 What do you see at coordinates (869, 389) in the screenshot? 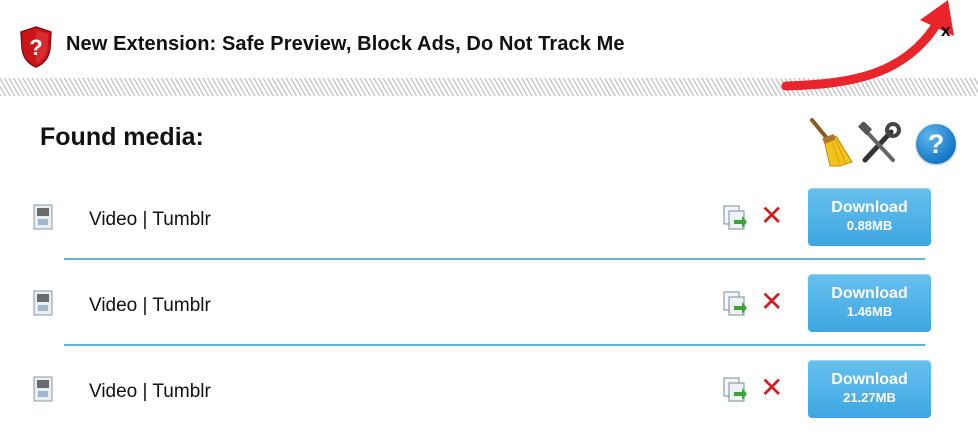
I see `download-button: Download 21.27MB` at bounding box center [869, 389].